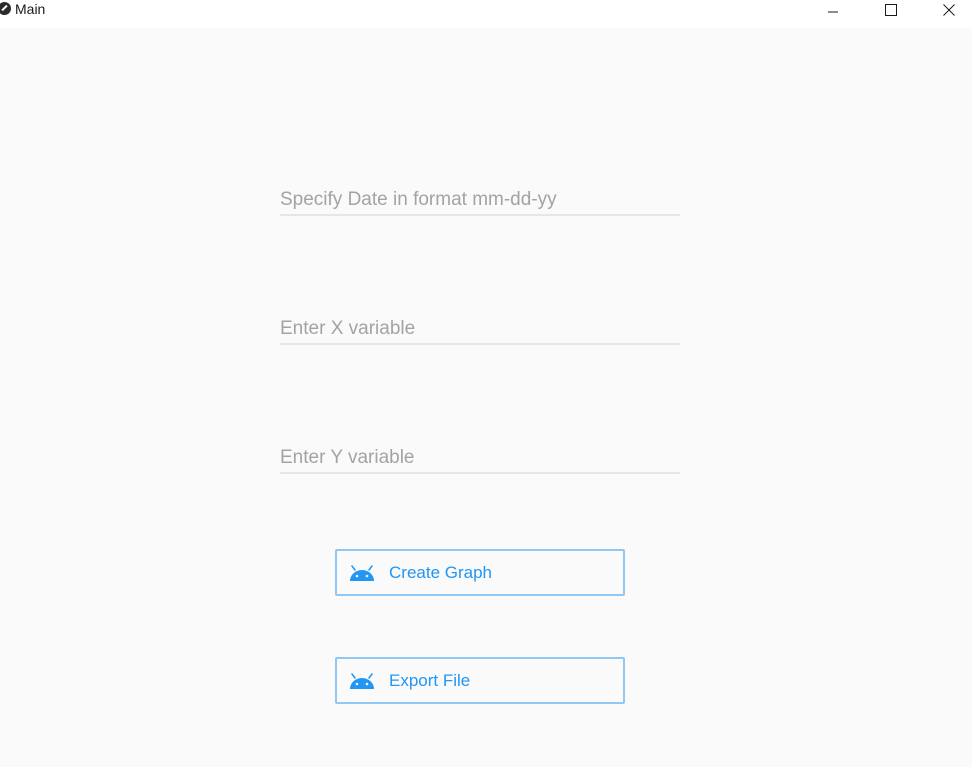 This screenshot has width=972, height=767. I want to click on date-input, so click(480, 200).